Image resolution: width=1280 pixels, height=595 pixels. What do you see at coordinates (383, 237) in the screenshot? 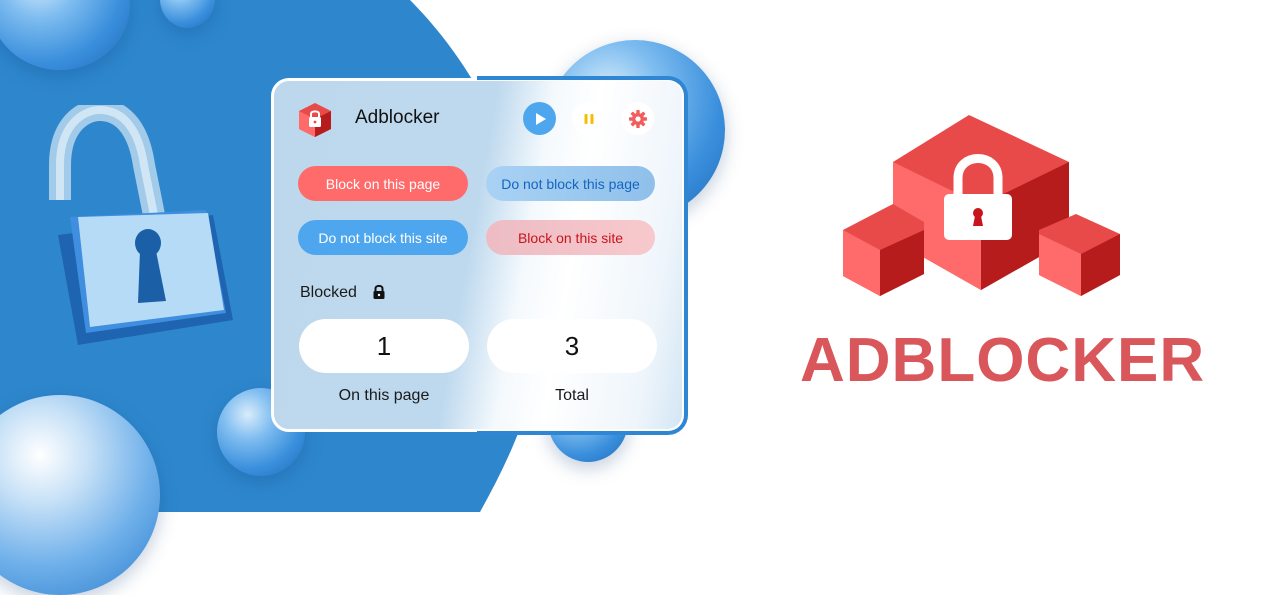
I see `do-not-block-this-site-button: Do not block this site` at bounding box center [383, 237].